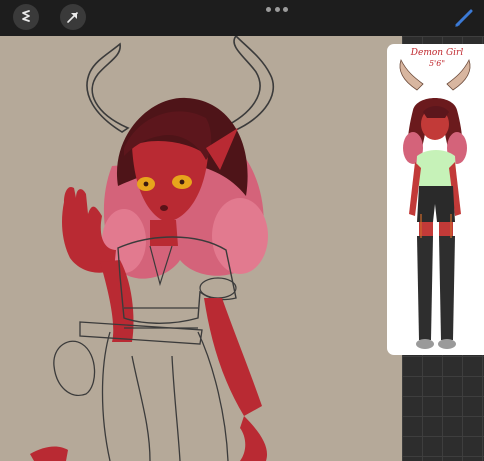  What do you see at coordinates (242, 18) in the screenshot?
I see `top-toolbar` at bounding box center [242, 18].